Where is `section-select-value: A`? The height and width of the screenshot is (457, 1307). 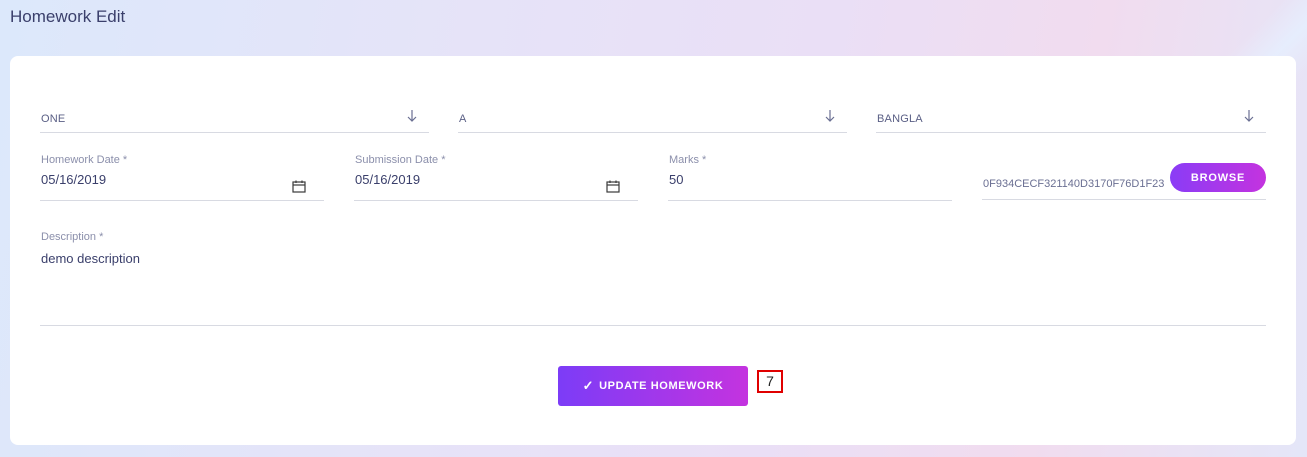
section-select-value: A is located at coordinates (463, 119).